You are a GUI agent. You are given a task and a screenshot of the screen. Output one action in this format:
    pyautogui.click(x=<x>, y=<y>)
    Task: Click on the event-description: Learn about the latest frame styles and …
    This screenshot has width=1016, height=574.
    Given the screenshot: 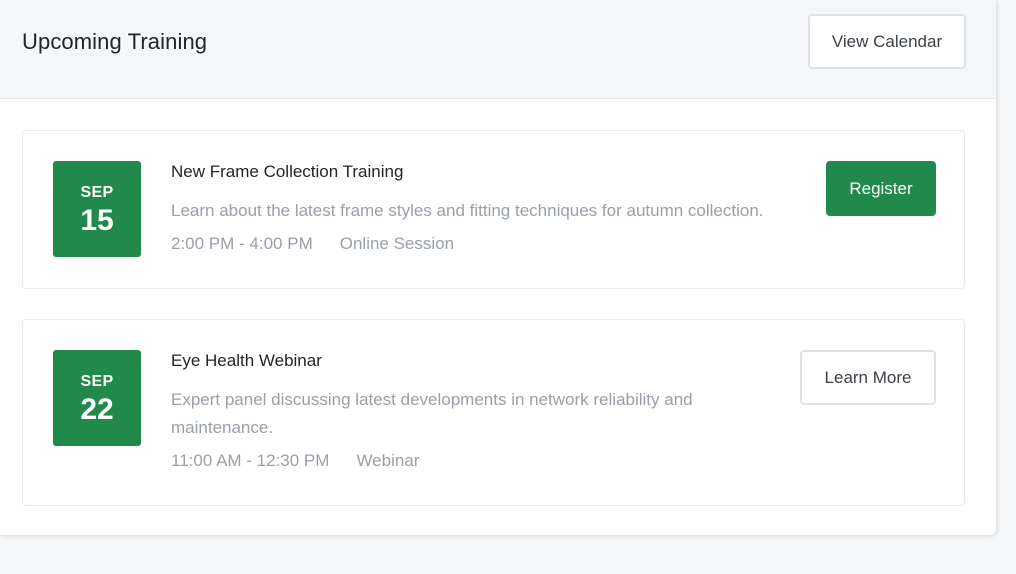 What is the action you would take?
    pyautogui.click(x=467, y=210)
    